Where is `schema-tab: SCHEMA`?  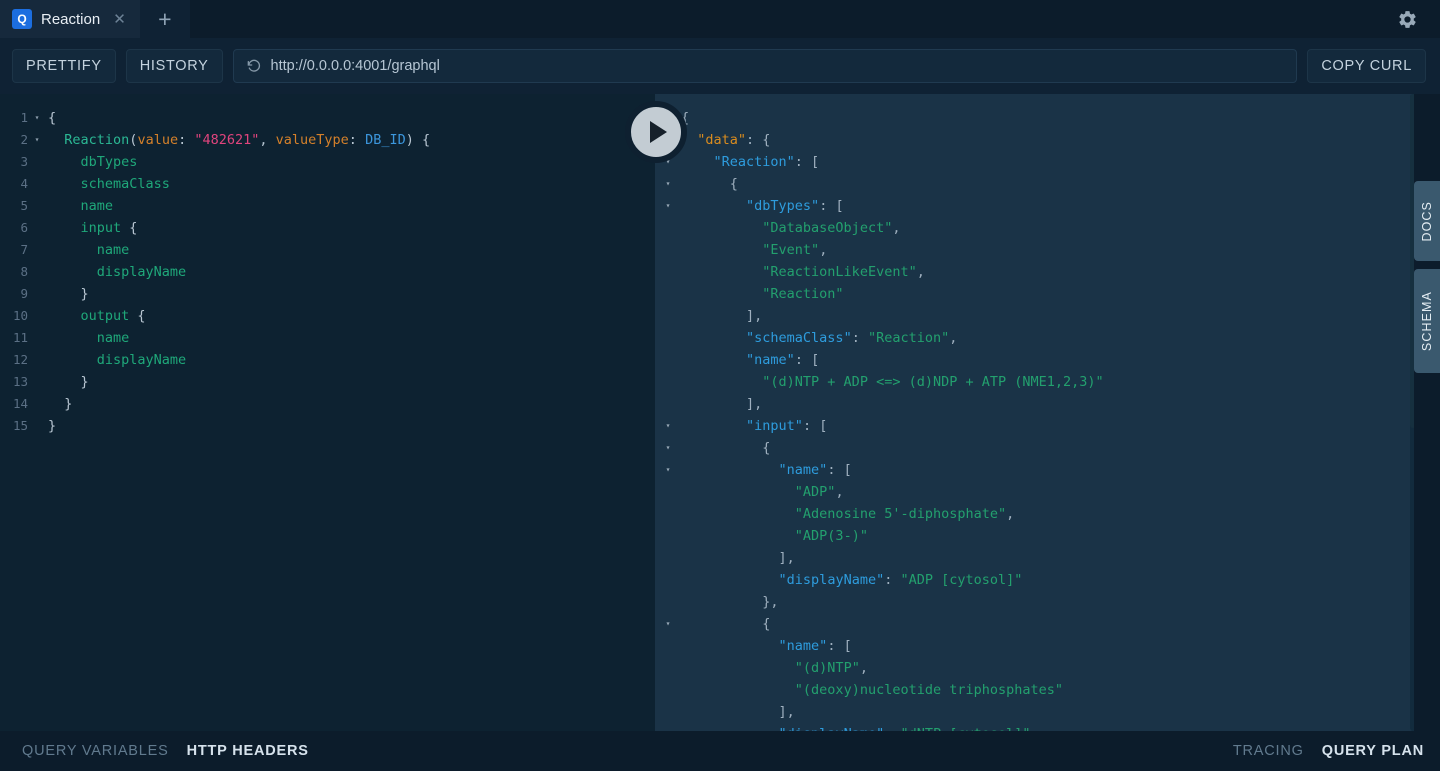
schema-tab: SCHEMA is located at coordinates (1427, 321).